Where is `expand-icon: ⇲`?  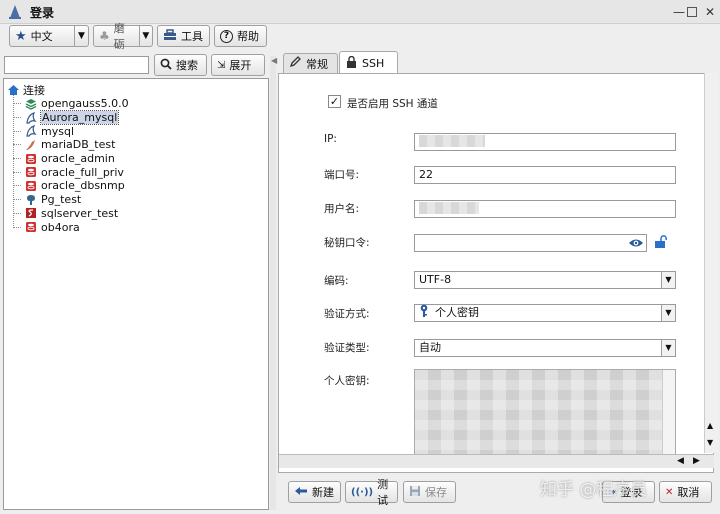 expand-icon: ⇲ is located at coordinates (221, 65).